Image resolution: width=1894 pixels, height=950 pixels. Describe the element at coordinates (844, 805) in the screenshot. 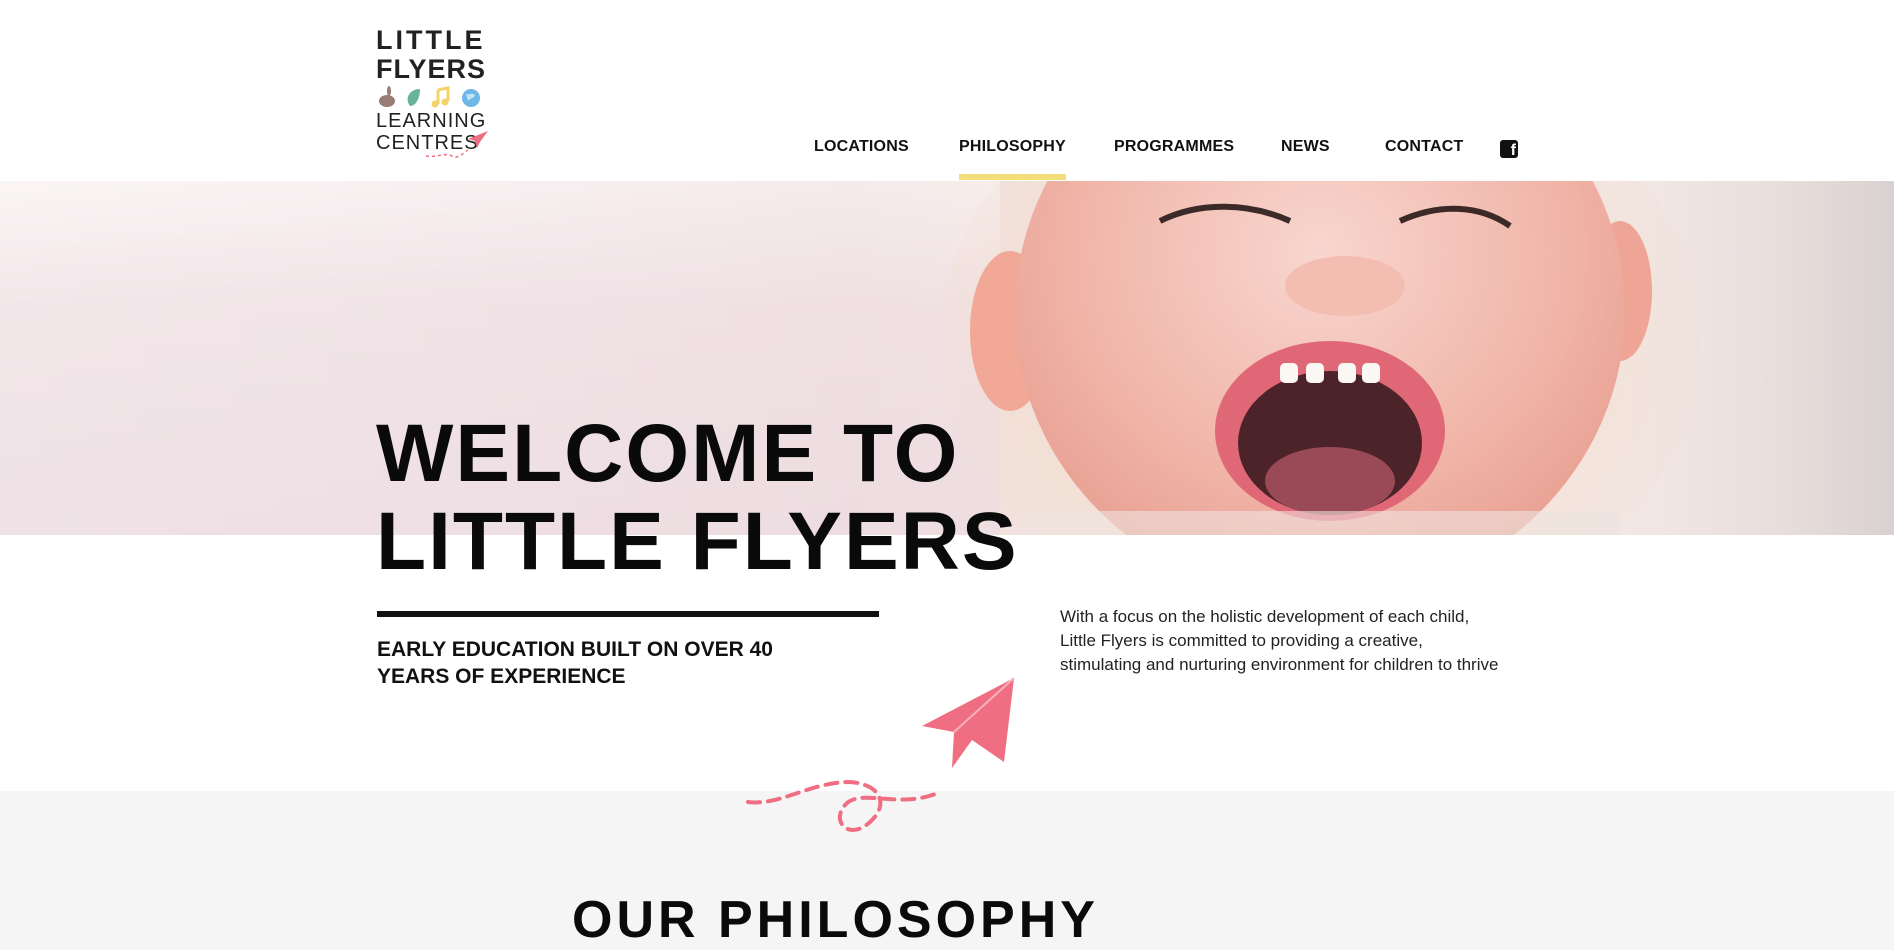

I see `paper-plane-trail` at that location.